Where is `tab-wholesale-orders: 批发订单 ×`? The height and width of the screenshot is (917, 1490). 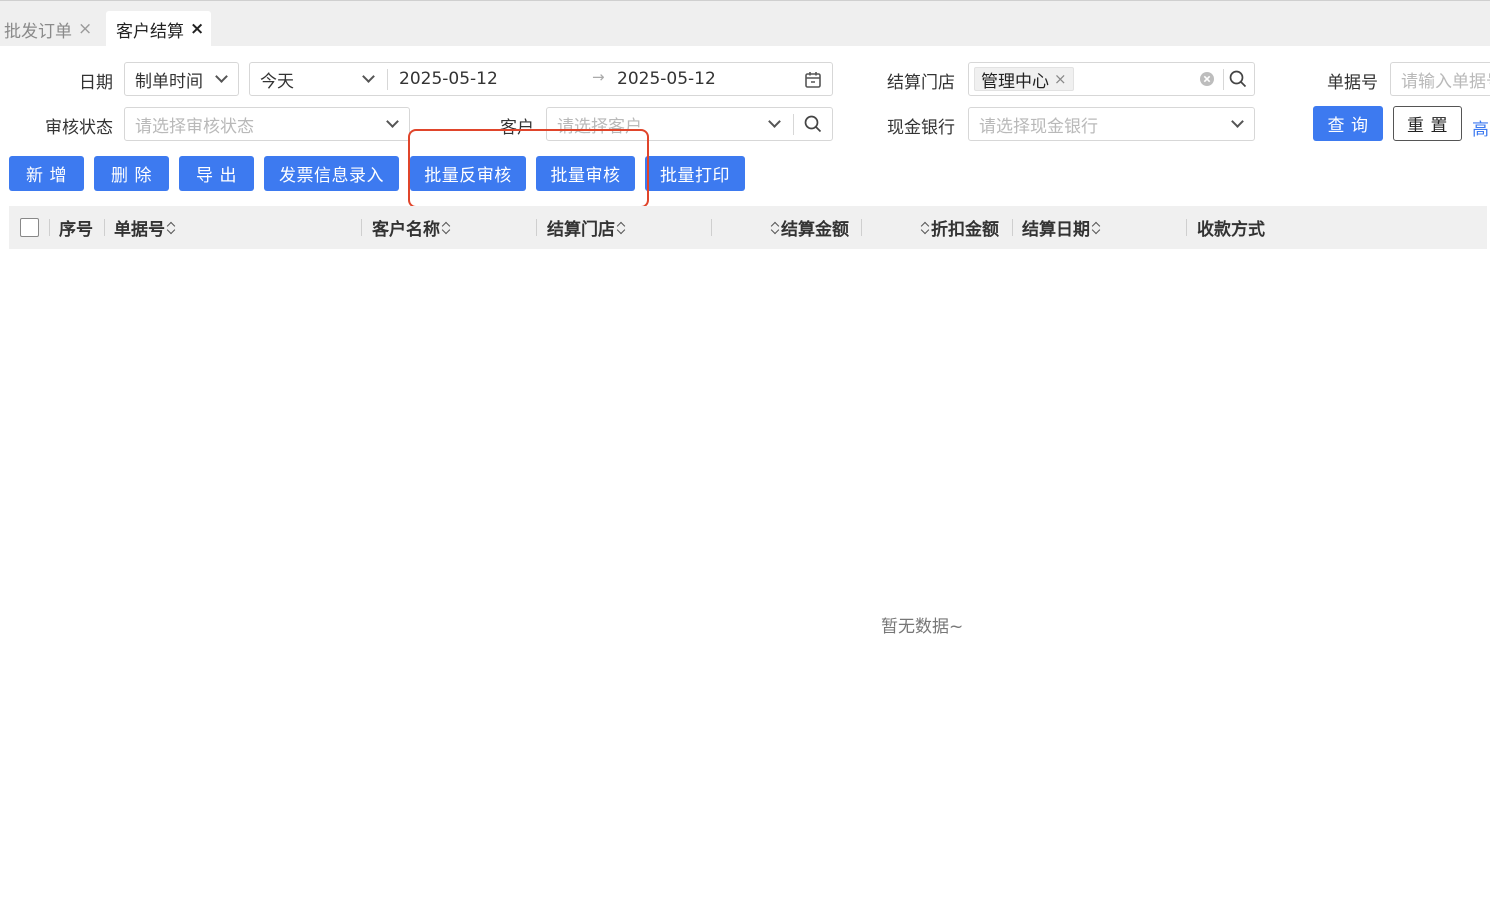
tab-wholesale-orders: 批发订单 × is located at coordinates (48, 29).